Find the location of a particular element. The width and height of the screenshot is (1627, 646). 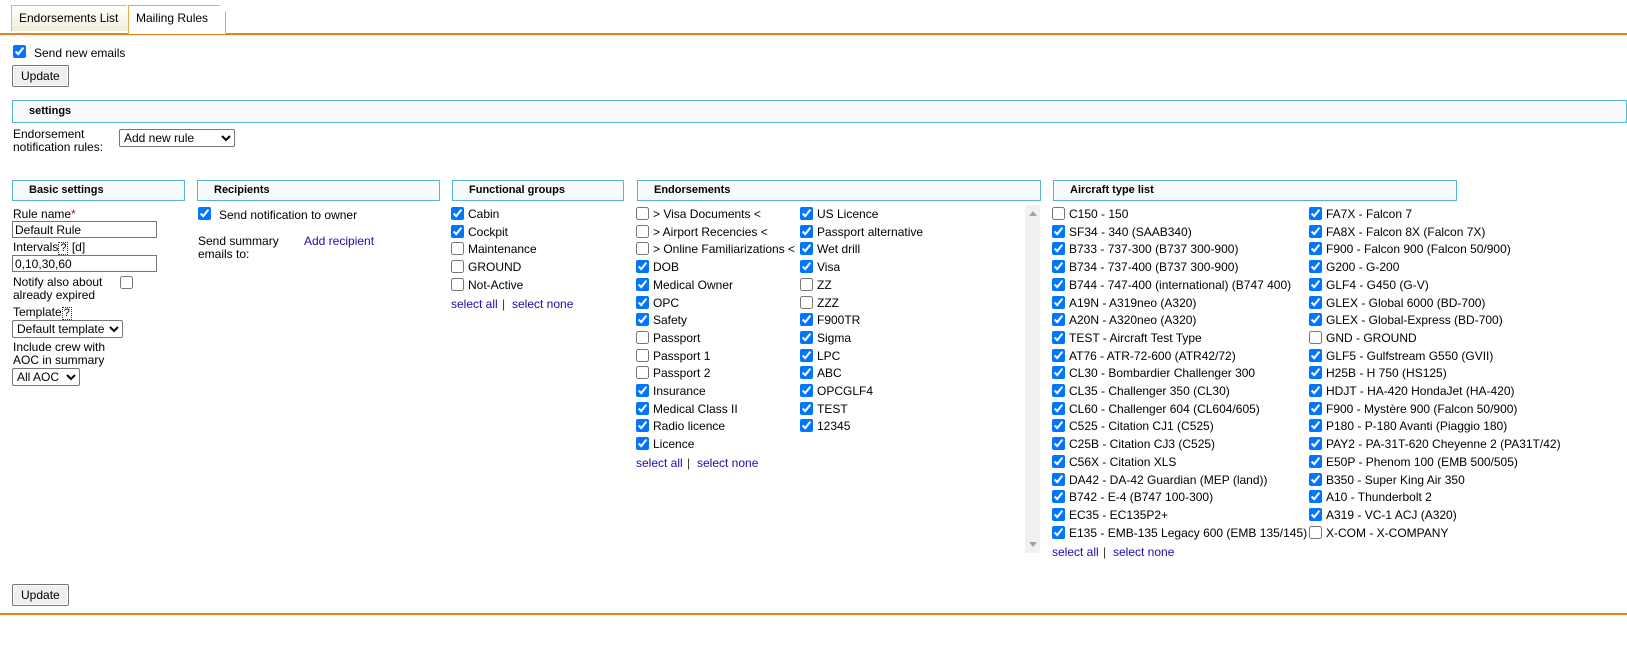

tab-mailing-rules: Mailing Rules is located at coordinates (177, 19).